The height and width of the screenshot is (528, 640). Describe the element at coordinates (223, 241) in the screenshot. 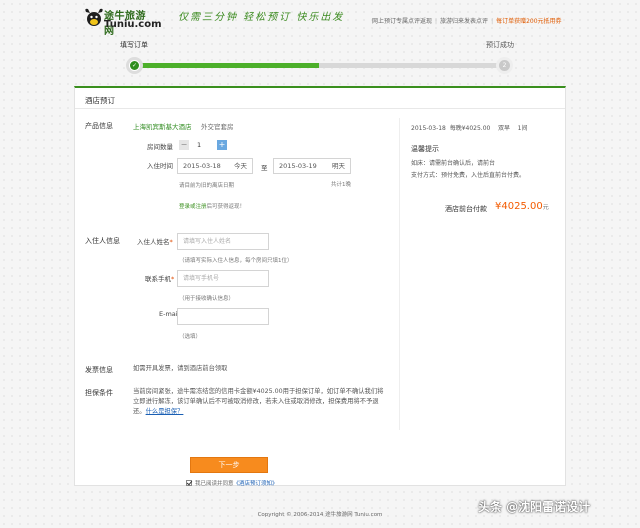

I see `guest-name-input: 请填写入住人姓名` at that location.